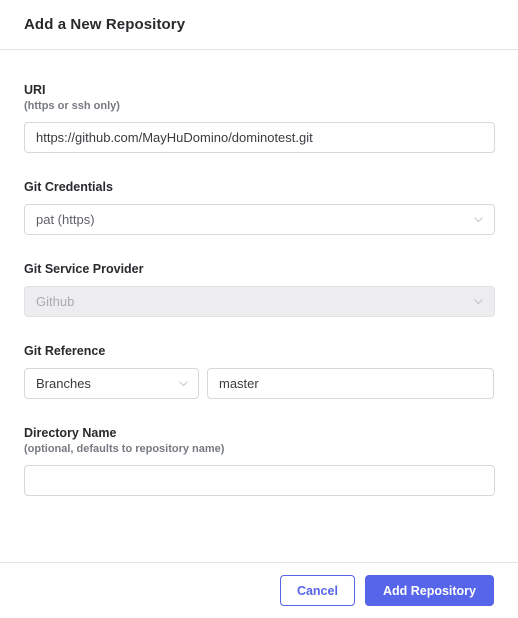 This screenshot has height=618, width=518. What do you see at coordinates (429, 590) in the screenshot?
I see `add-repository-button: Add Repository` at bounding box center [429, 590].